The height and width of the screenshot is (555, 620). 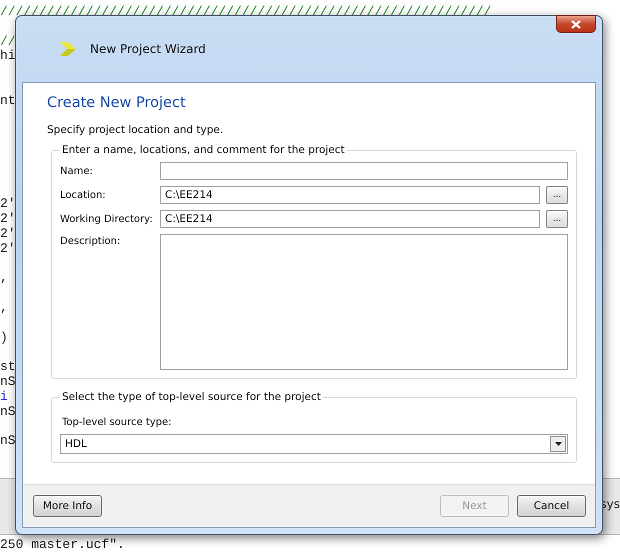 What do you see at coordinates (314, 444) in the screenshot?
I see `source-type-dropdown: HDL` at bounding box center [314, 444].